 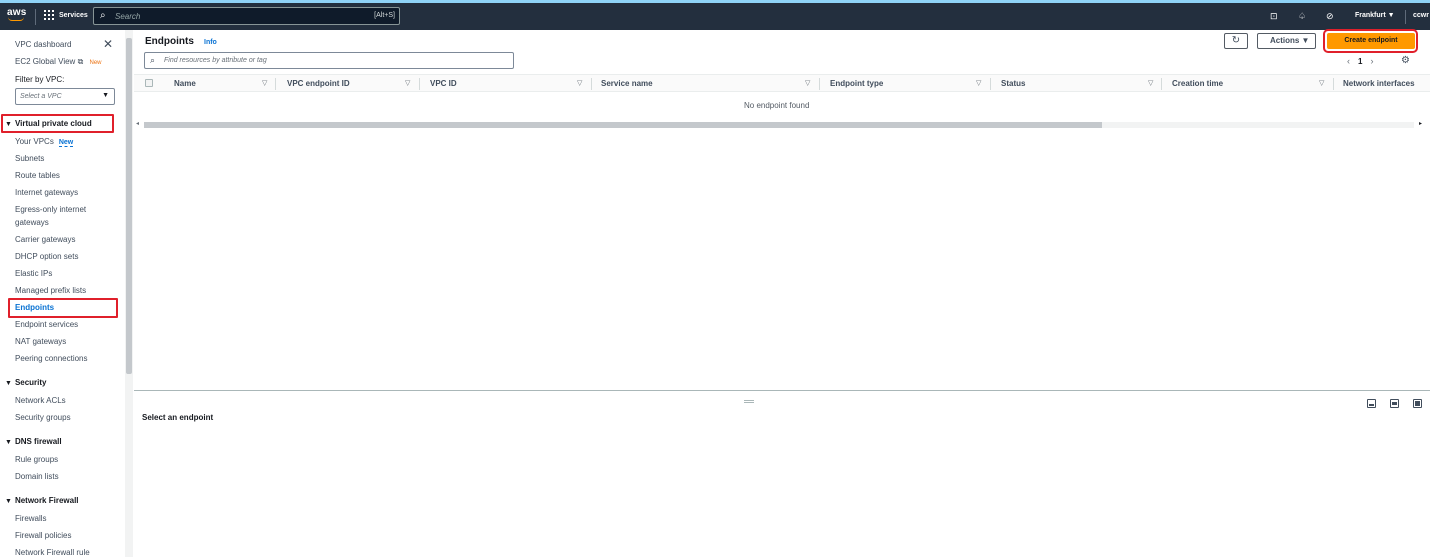 What do you see at coordinates (38, 441) in the screenshot?
I see `section-title: DNS firewall` at bounding box center [38, 441].